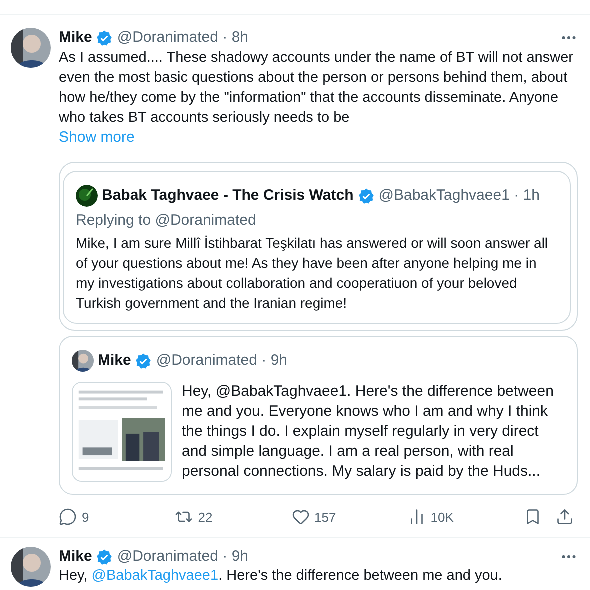  I want to click on bookmark-icon, so click(533, 517).